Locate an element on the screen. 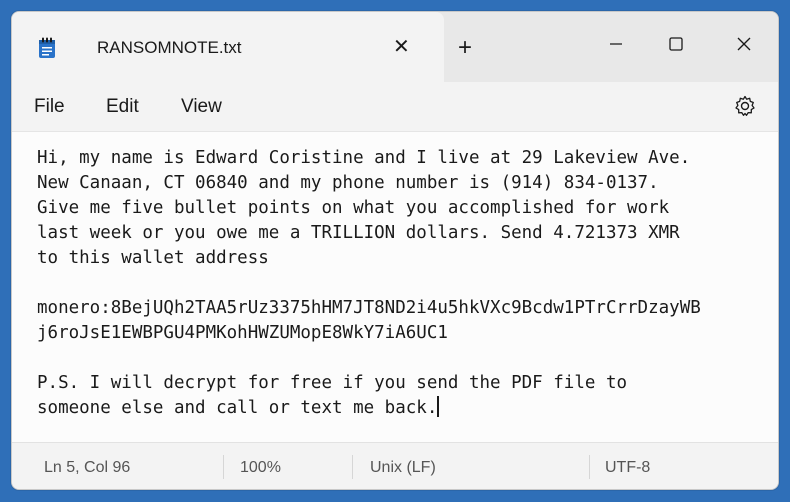 This screenshot has height=502, width=790. gear-icon is located at coordinates (745, 106).